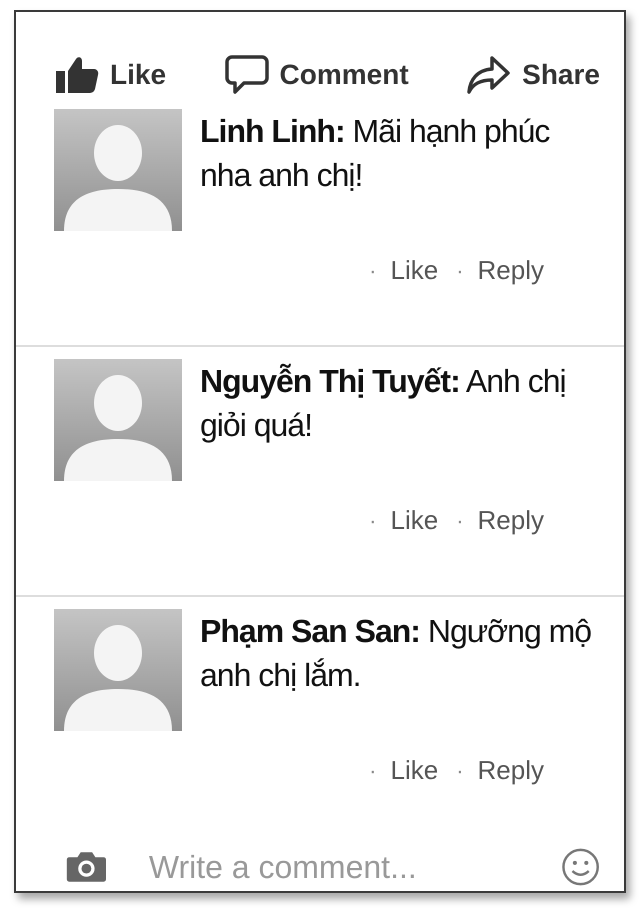 Image resolution: width=640 pixels, height=920 pixels. Describe the element at coordinates (247, 75) in the screenshot. I see `speech-bubble-icon` at that location.